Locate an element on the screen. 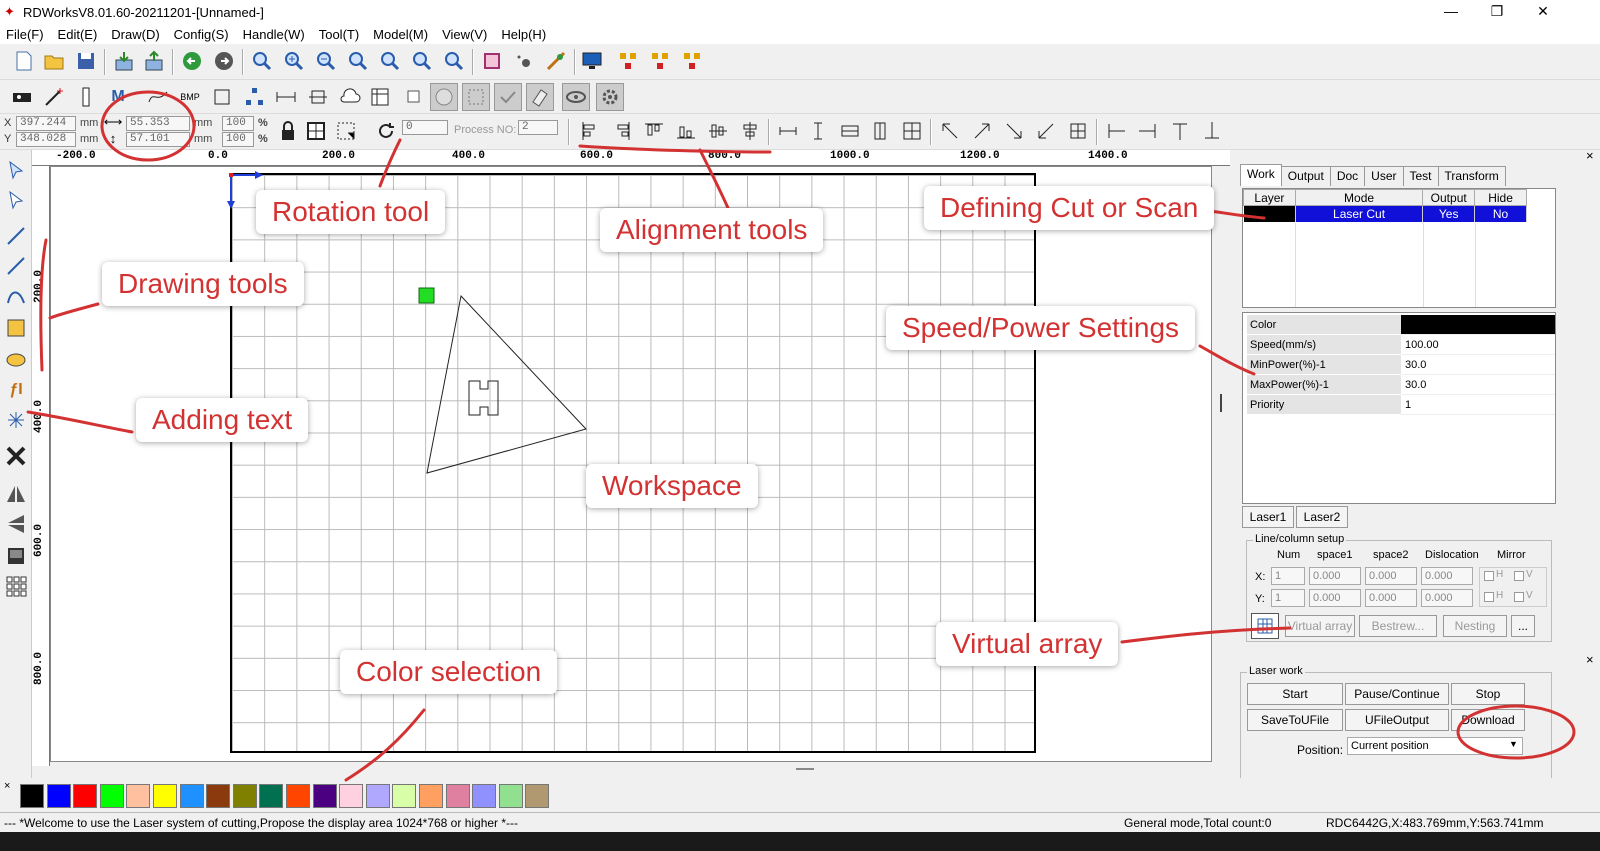  virtual-array-button: Virtual array is located at coordinates (1320, 626).